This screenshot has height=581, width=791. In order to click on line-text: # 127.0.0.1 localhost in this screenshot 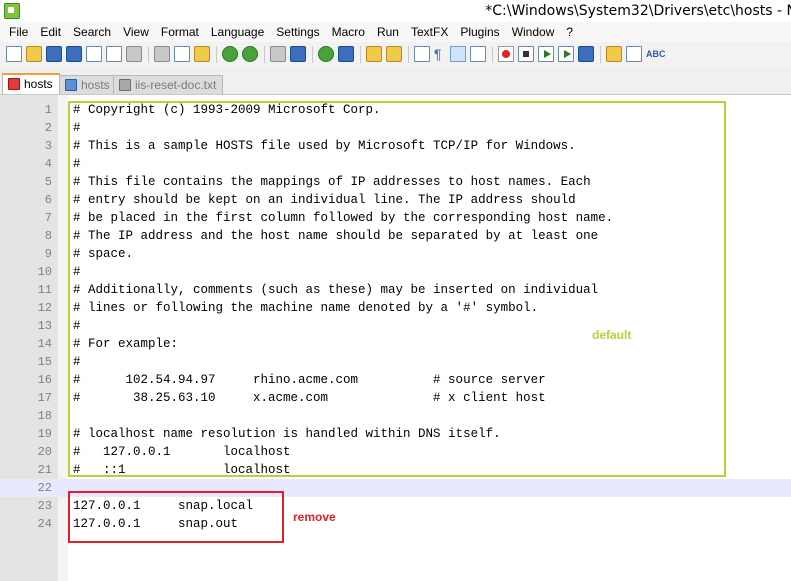, I will do `click(182, 452)`.